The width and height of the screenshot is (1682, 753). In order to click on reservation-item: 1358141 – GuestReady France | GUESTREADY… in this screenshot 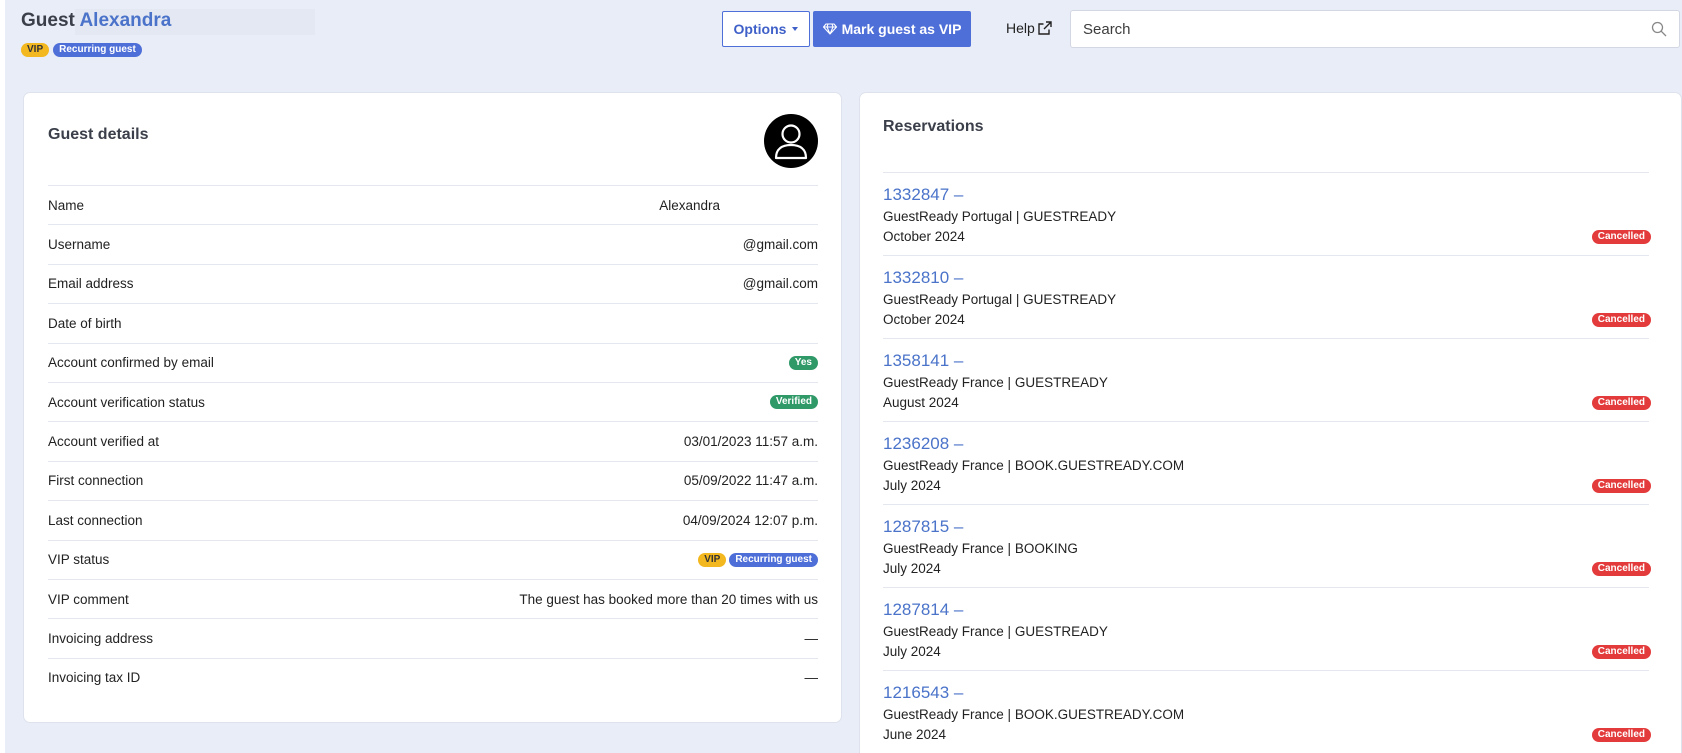, I will do `click(1267, 379)`.